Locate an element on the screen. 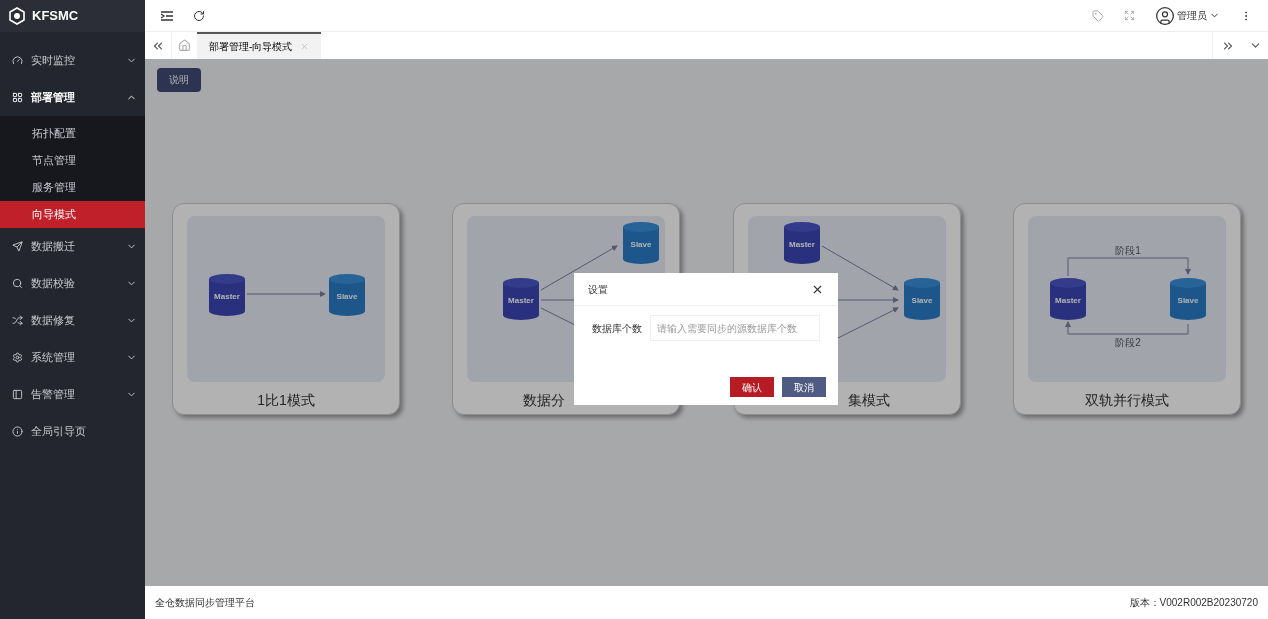  menu-fold-icon is located at coordinates (167, 15).